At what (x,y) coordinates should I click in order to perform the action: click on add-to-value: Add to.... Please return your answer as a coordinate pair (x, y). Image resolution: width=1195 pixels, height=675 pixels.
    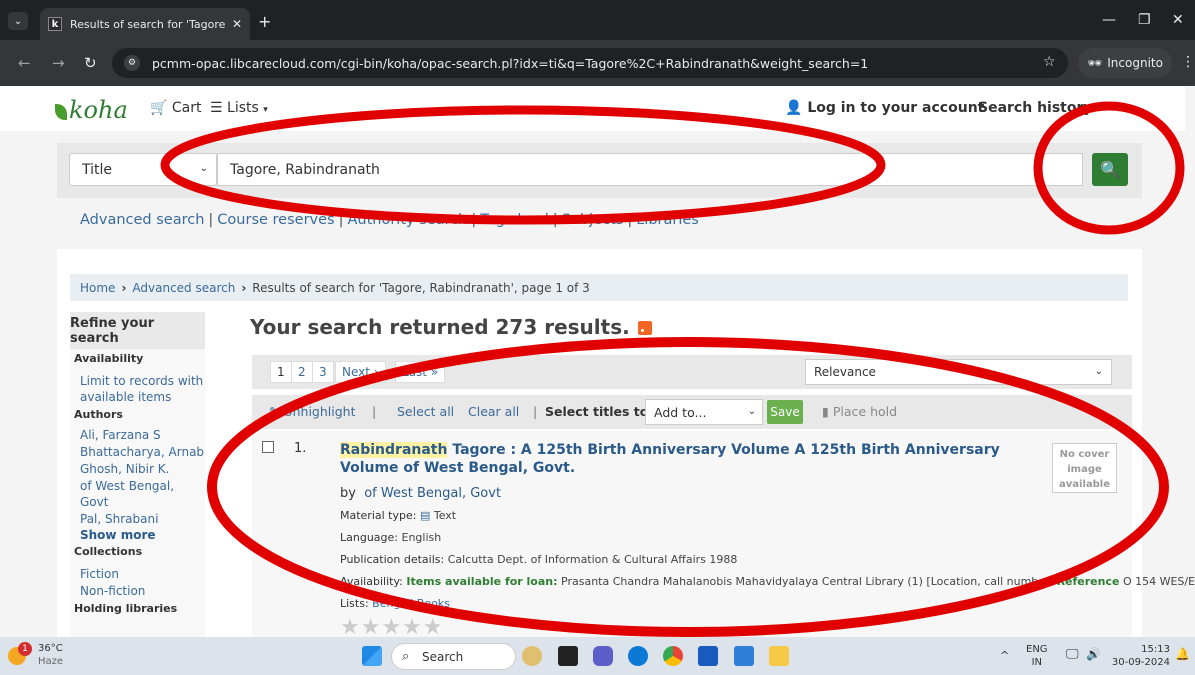
    Looking at the image, I should click on (680, 412).